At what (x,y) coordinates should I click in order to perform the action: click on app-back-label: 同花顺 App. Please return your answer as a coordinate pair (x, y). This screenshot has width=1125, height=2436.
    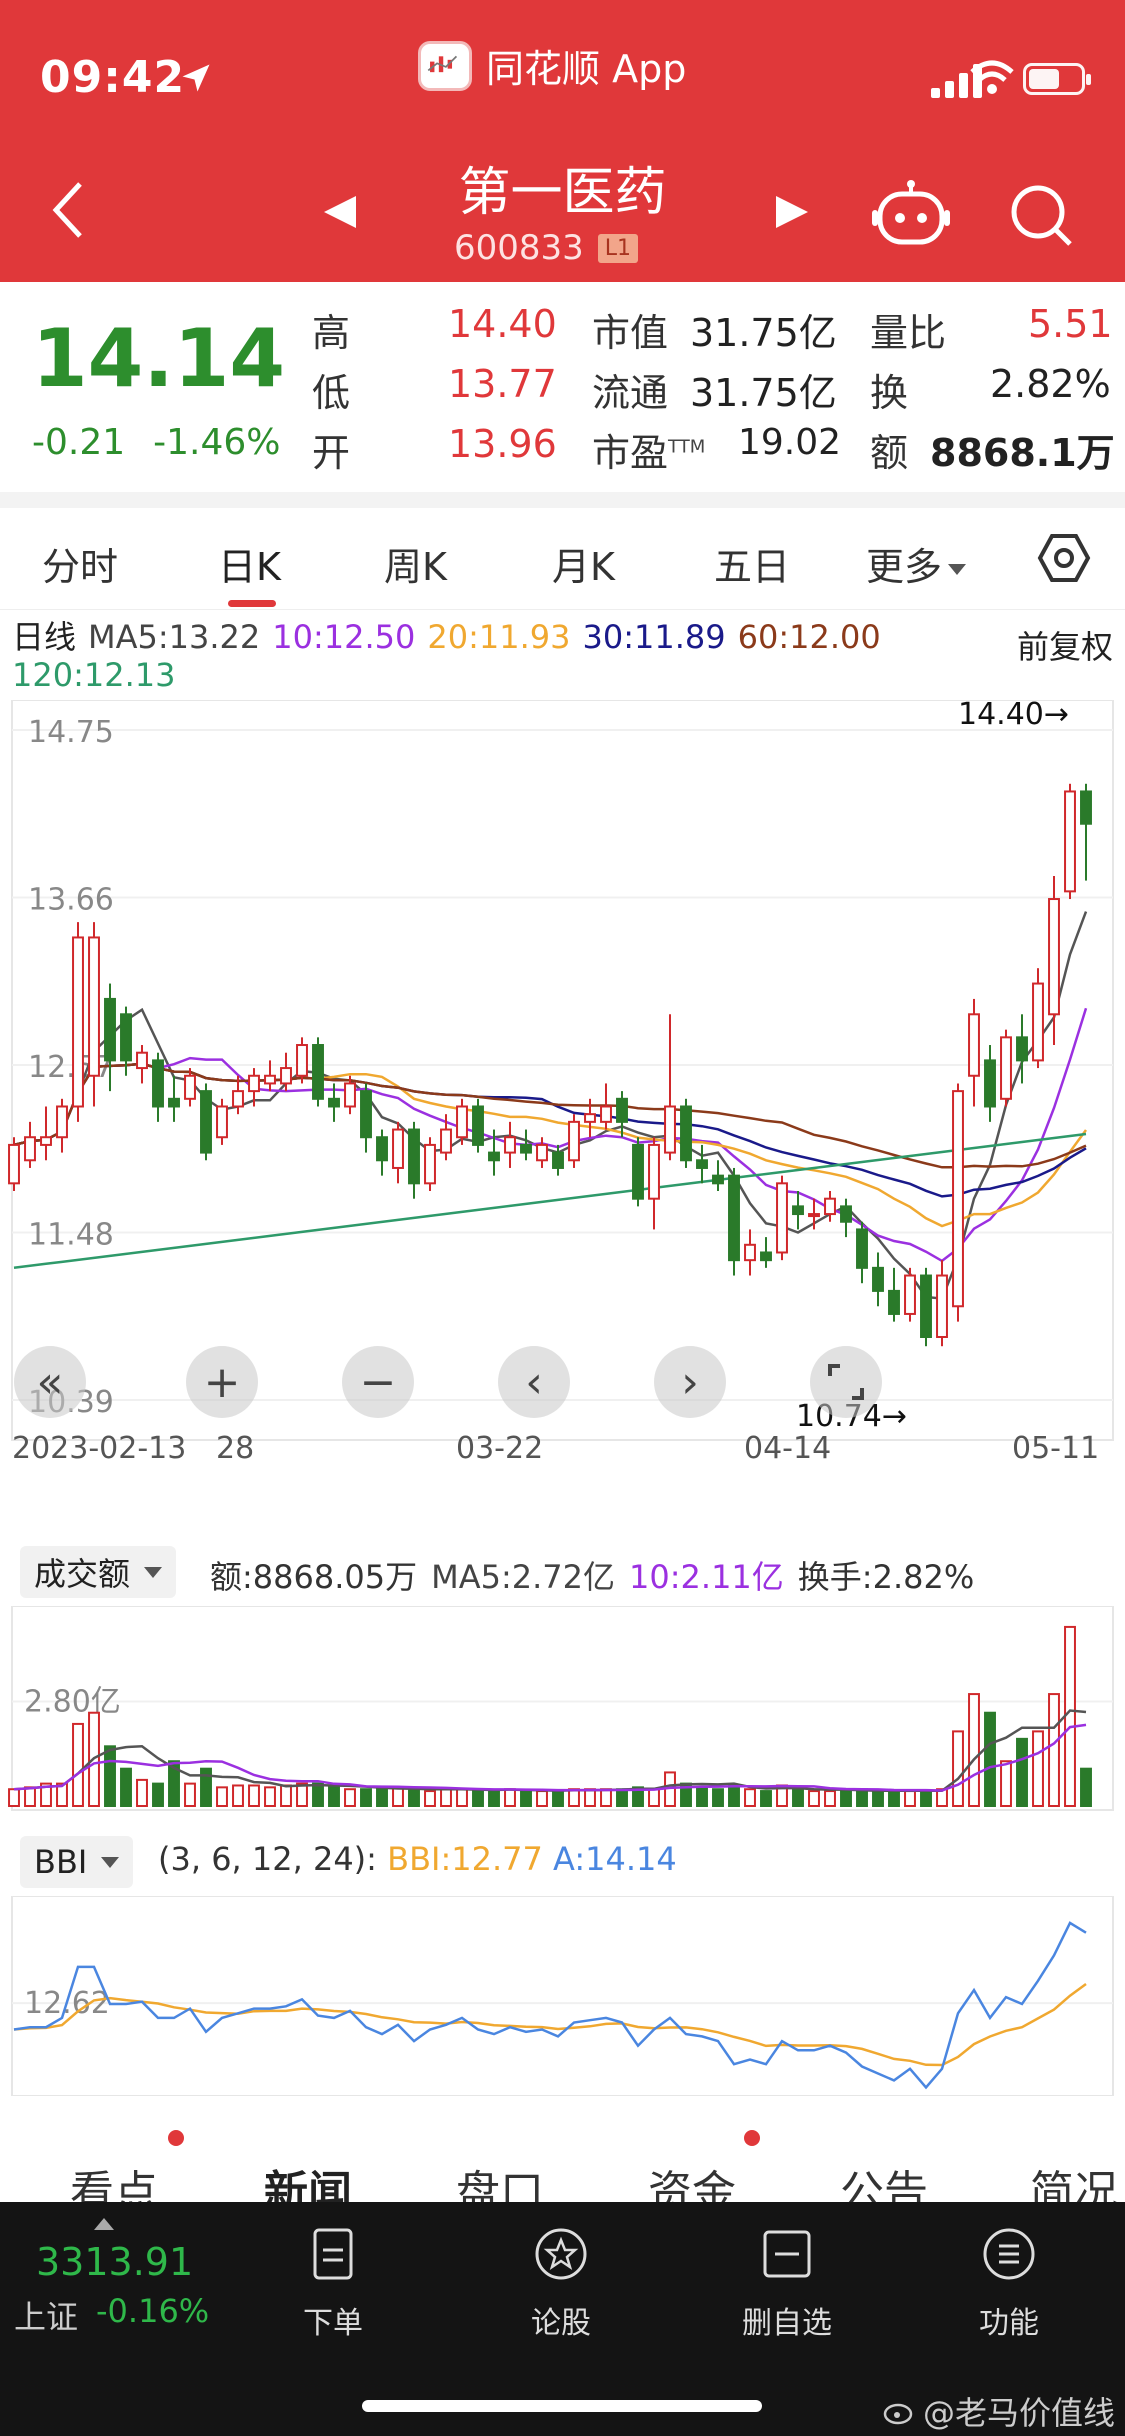
    Looking at the image, I should click on (552, 65).